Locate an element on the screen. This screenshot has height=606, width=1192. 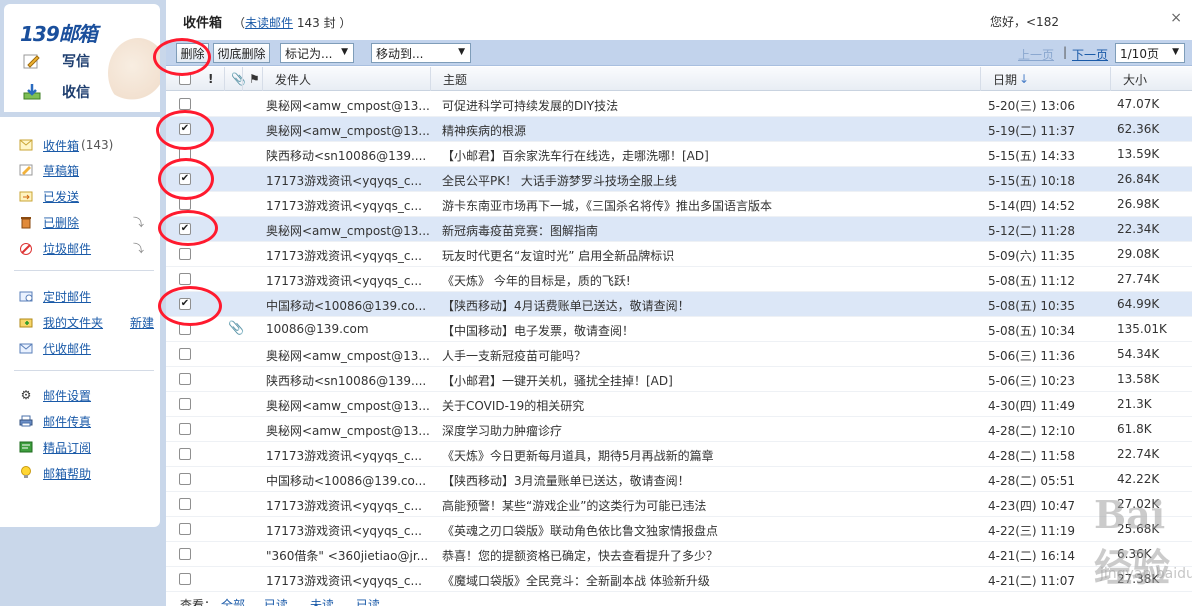
unread-mail-link: 未读邮件 is located at coordinates (269, 23).